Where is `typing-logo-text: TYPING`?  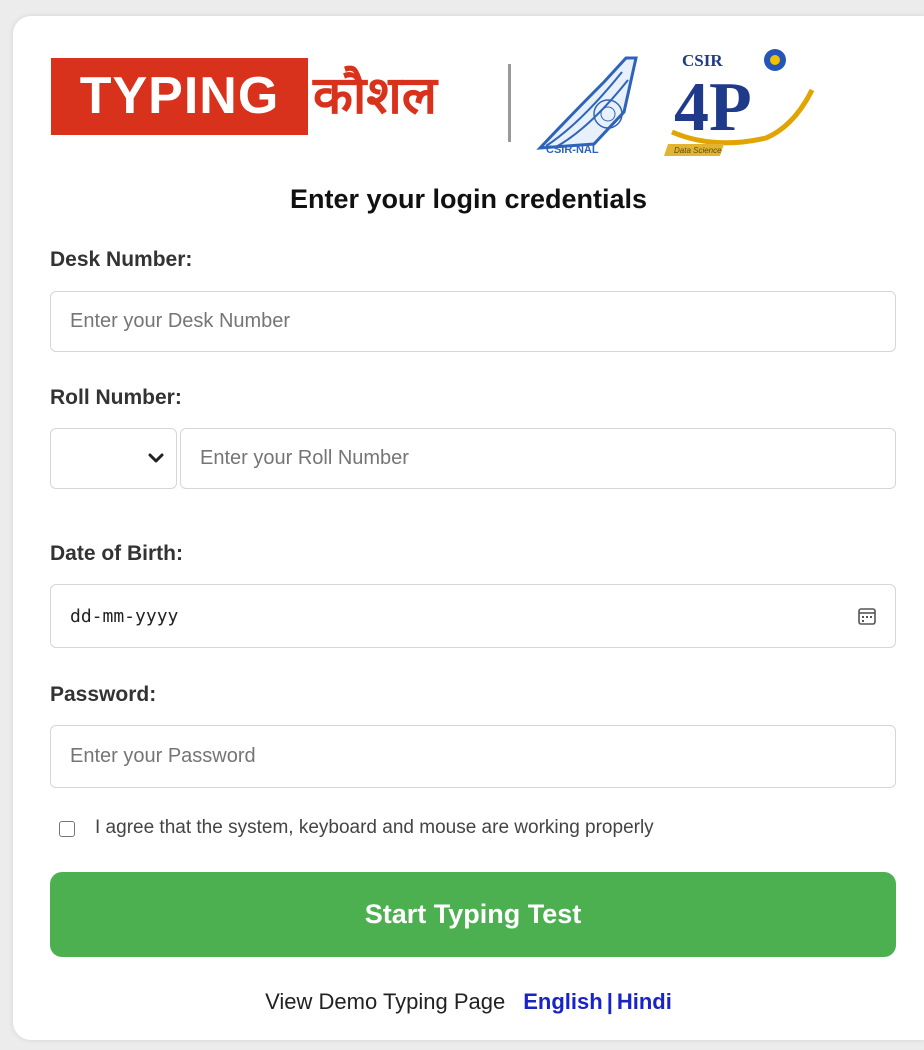 typing-logo-text: TYPING is located at coordinates (179, 96).